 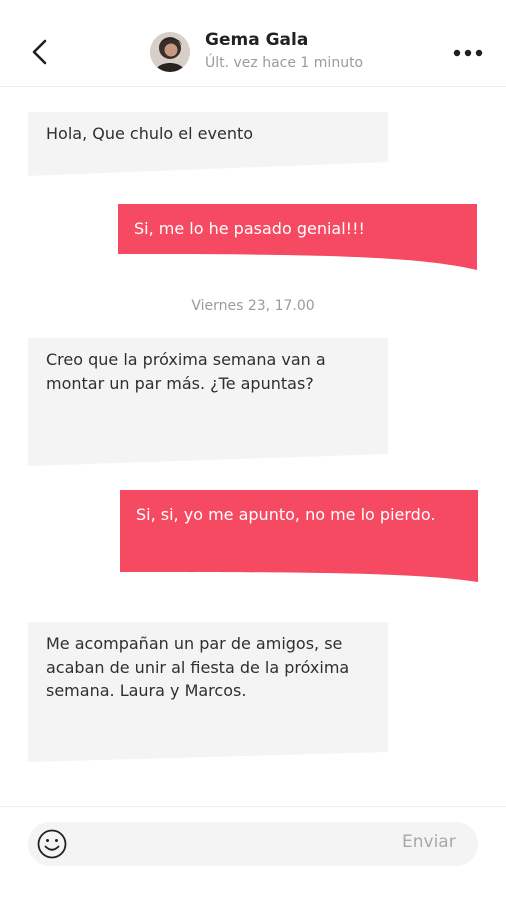 I want to click on person-photo-icon, so click(x=170, y=52).